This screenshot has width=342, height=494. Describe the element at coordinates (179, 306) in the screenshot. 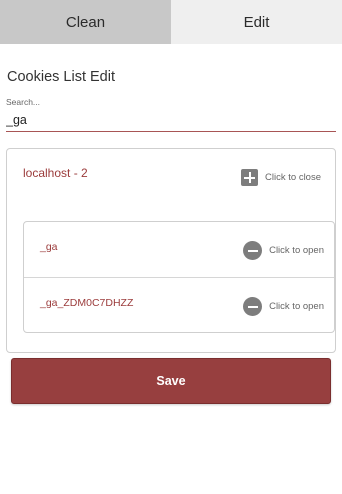

I see `list-item: _ga_ZDM0C7DHZZ Click to open` at that location.